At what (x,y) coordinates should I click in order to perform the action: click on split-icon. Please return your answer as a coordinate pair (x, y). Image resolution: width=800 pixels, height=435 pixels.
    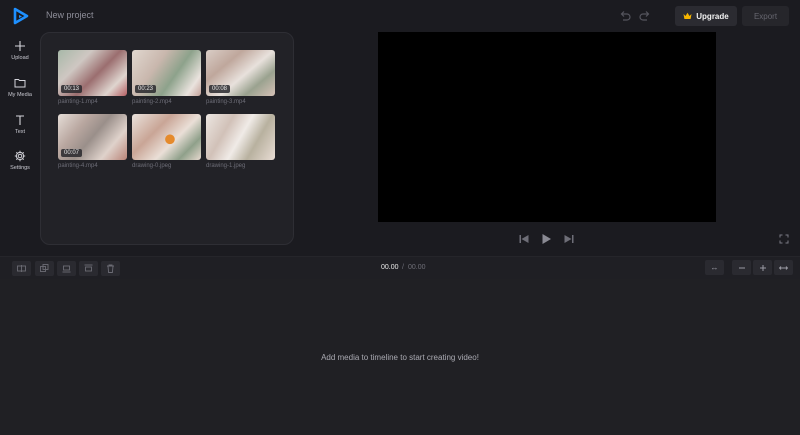
    Looking at the image, I should click on (21, 268).